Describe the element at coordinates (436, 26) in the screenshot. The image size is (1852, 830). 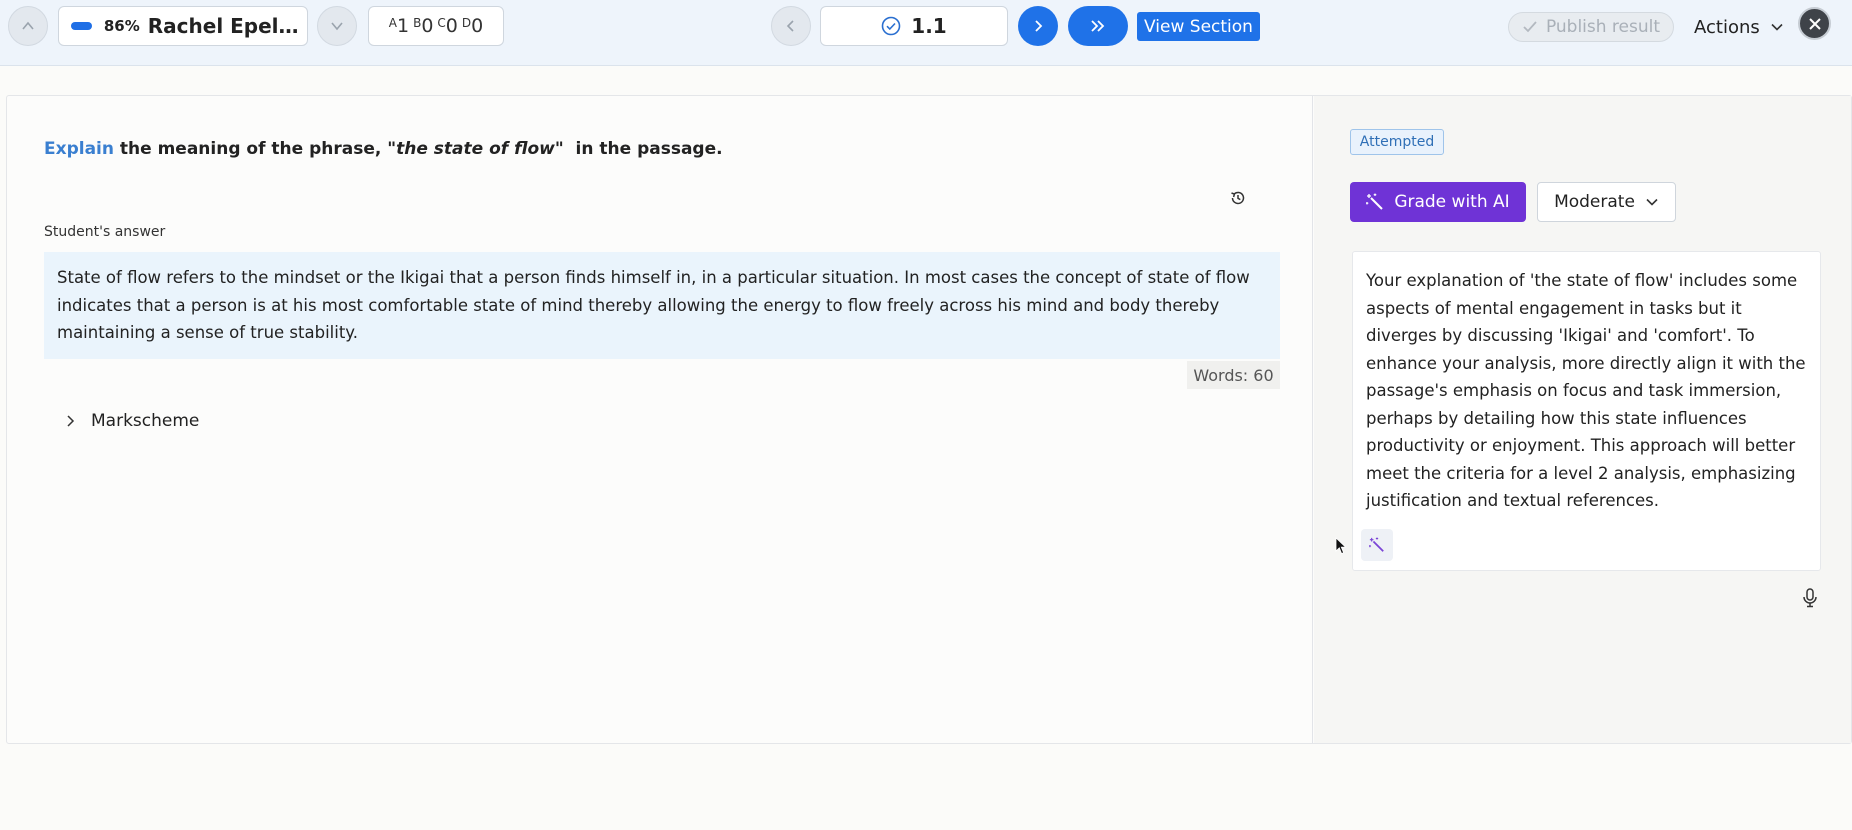
I see `grade-distribution: A1 B0 C0 D0` at that location.